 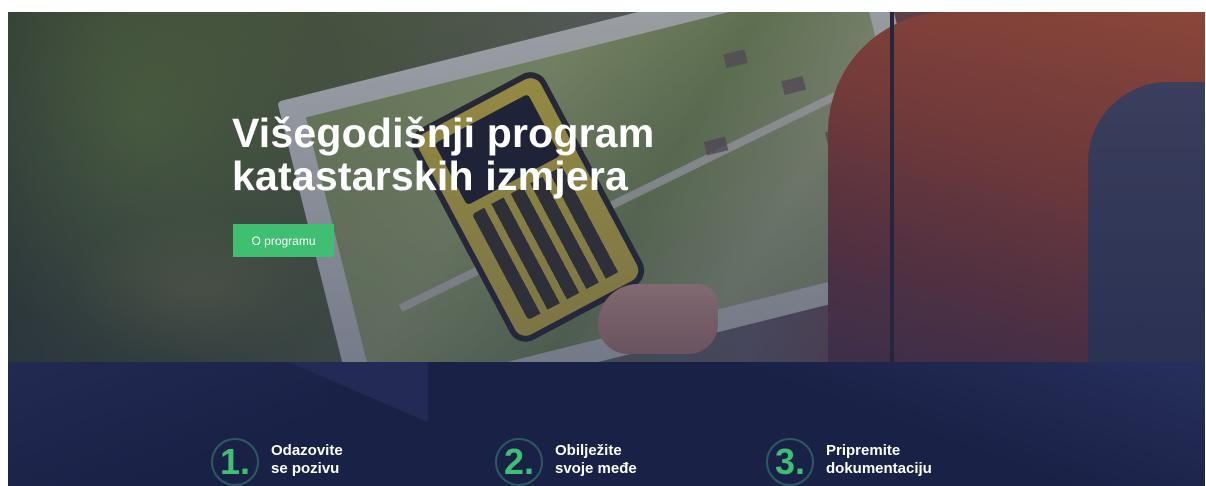 What do you see at coordinates (879, 459) in the screenshot?
I see `step-label: Pripremite dokumentaciju` at bounding box center [879, 459].